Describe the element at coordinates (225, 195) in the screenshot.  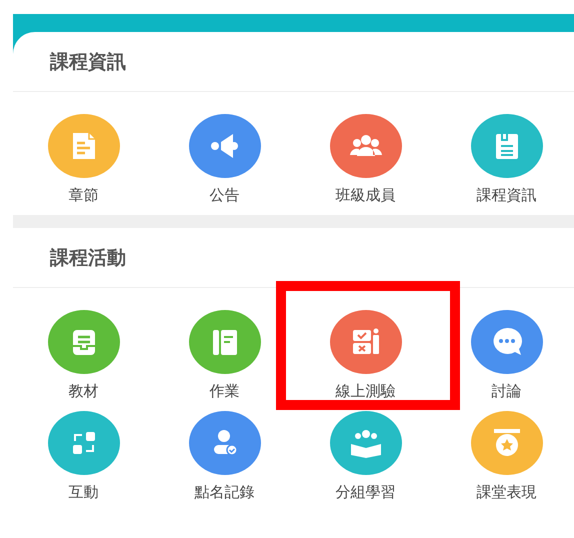
I see `item-label: 公告` at that location.